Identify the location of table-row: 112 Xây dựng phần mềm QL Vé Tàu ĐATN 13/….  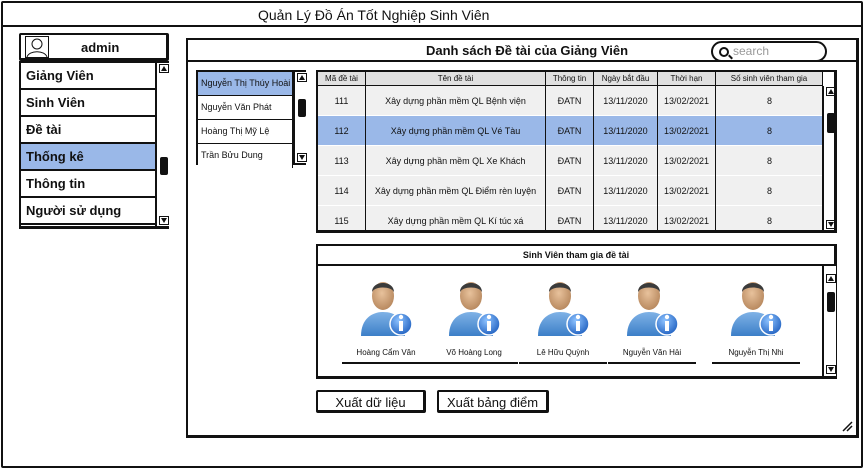
(570, 131).